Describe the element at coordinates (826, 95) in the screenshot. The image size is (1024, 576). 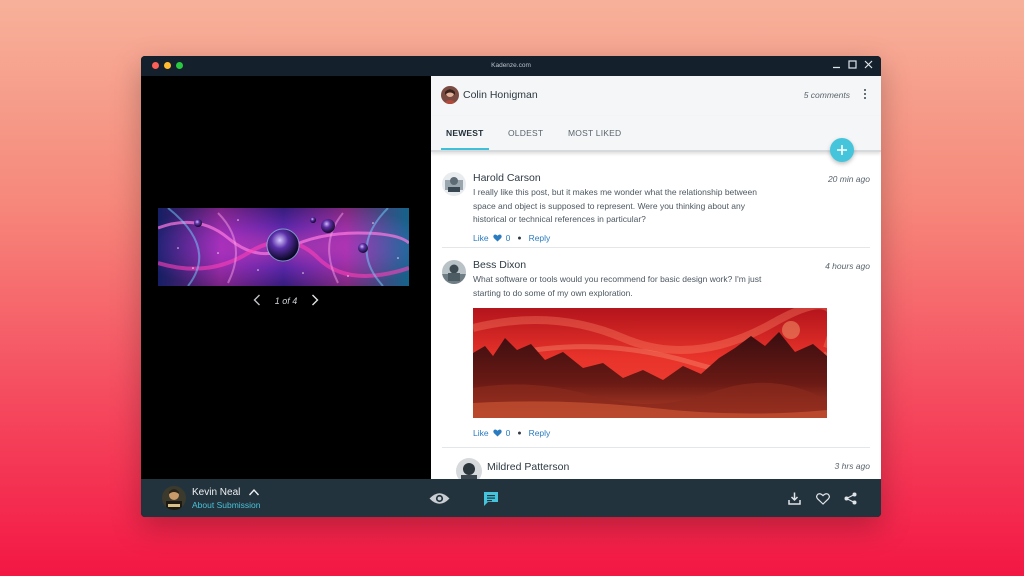
I see `comment-count: 5 comments` at that location.